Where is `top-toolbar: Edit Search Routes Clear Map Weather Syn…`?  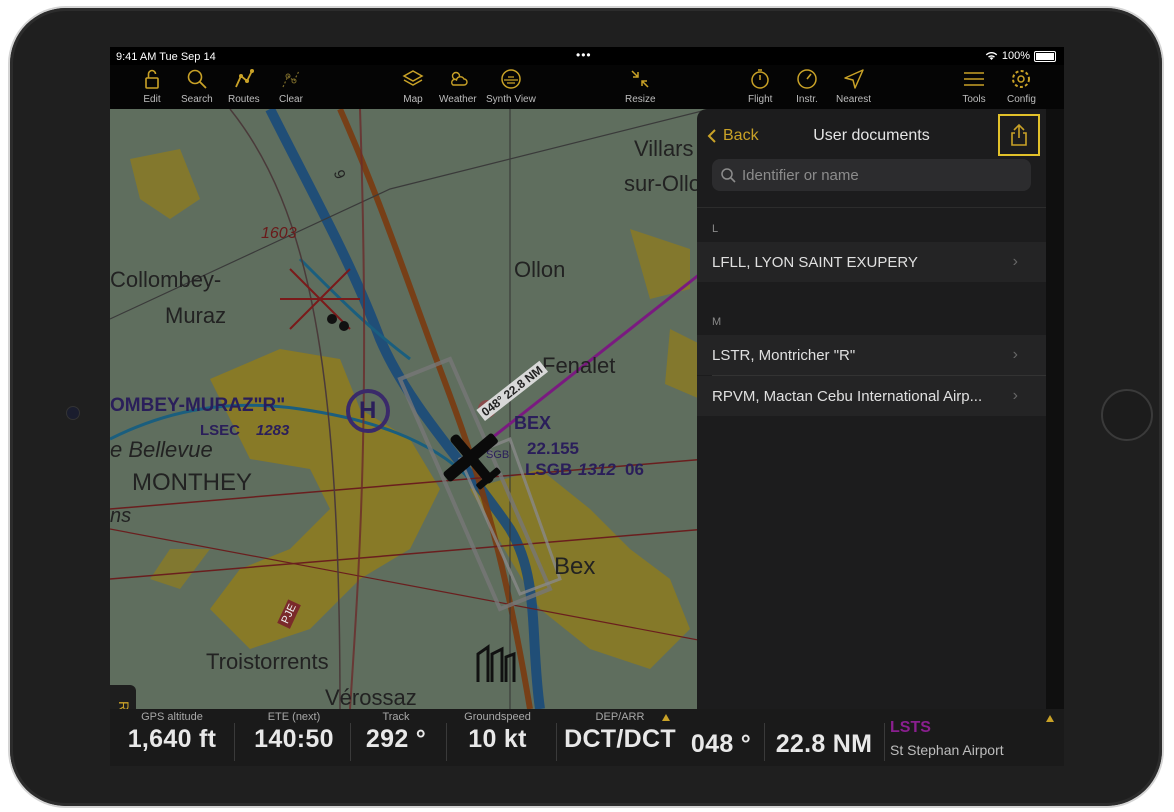
top-toolbar: Edit Search Routes Clear Map Weather Syn… is located at coordinates (587, 87).